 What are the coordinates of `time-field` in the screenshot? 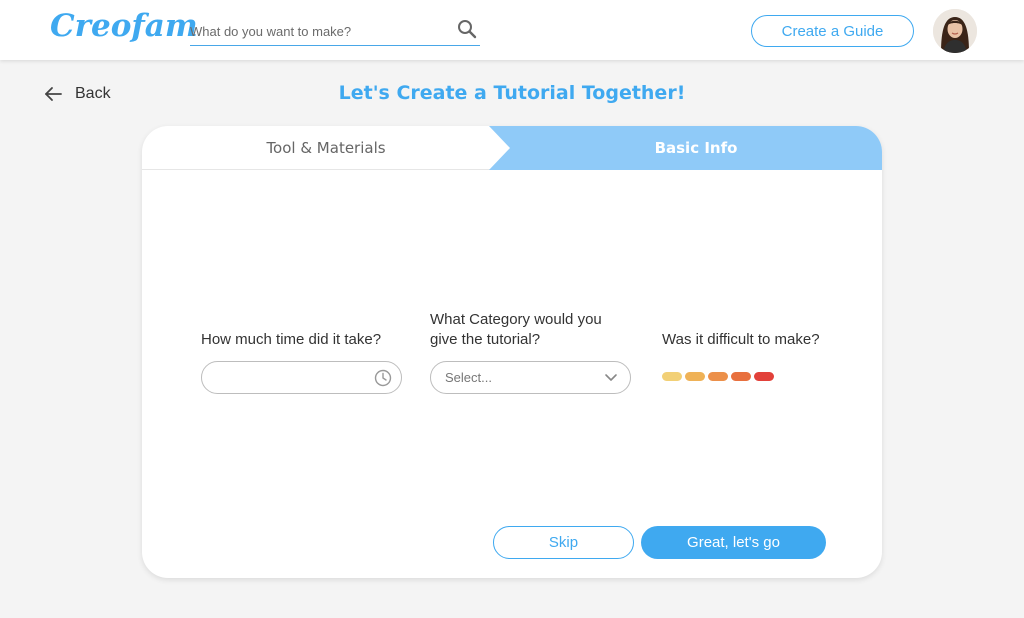 It's located at (301, 377).